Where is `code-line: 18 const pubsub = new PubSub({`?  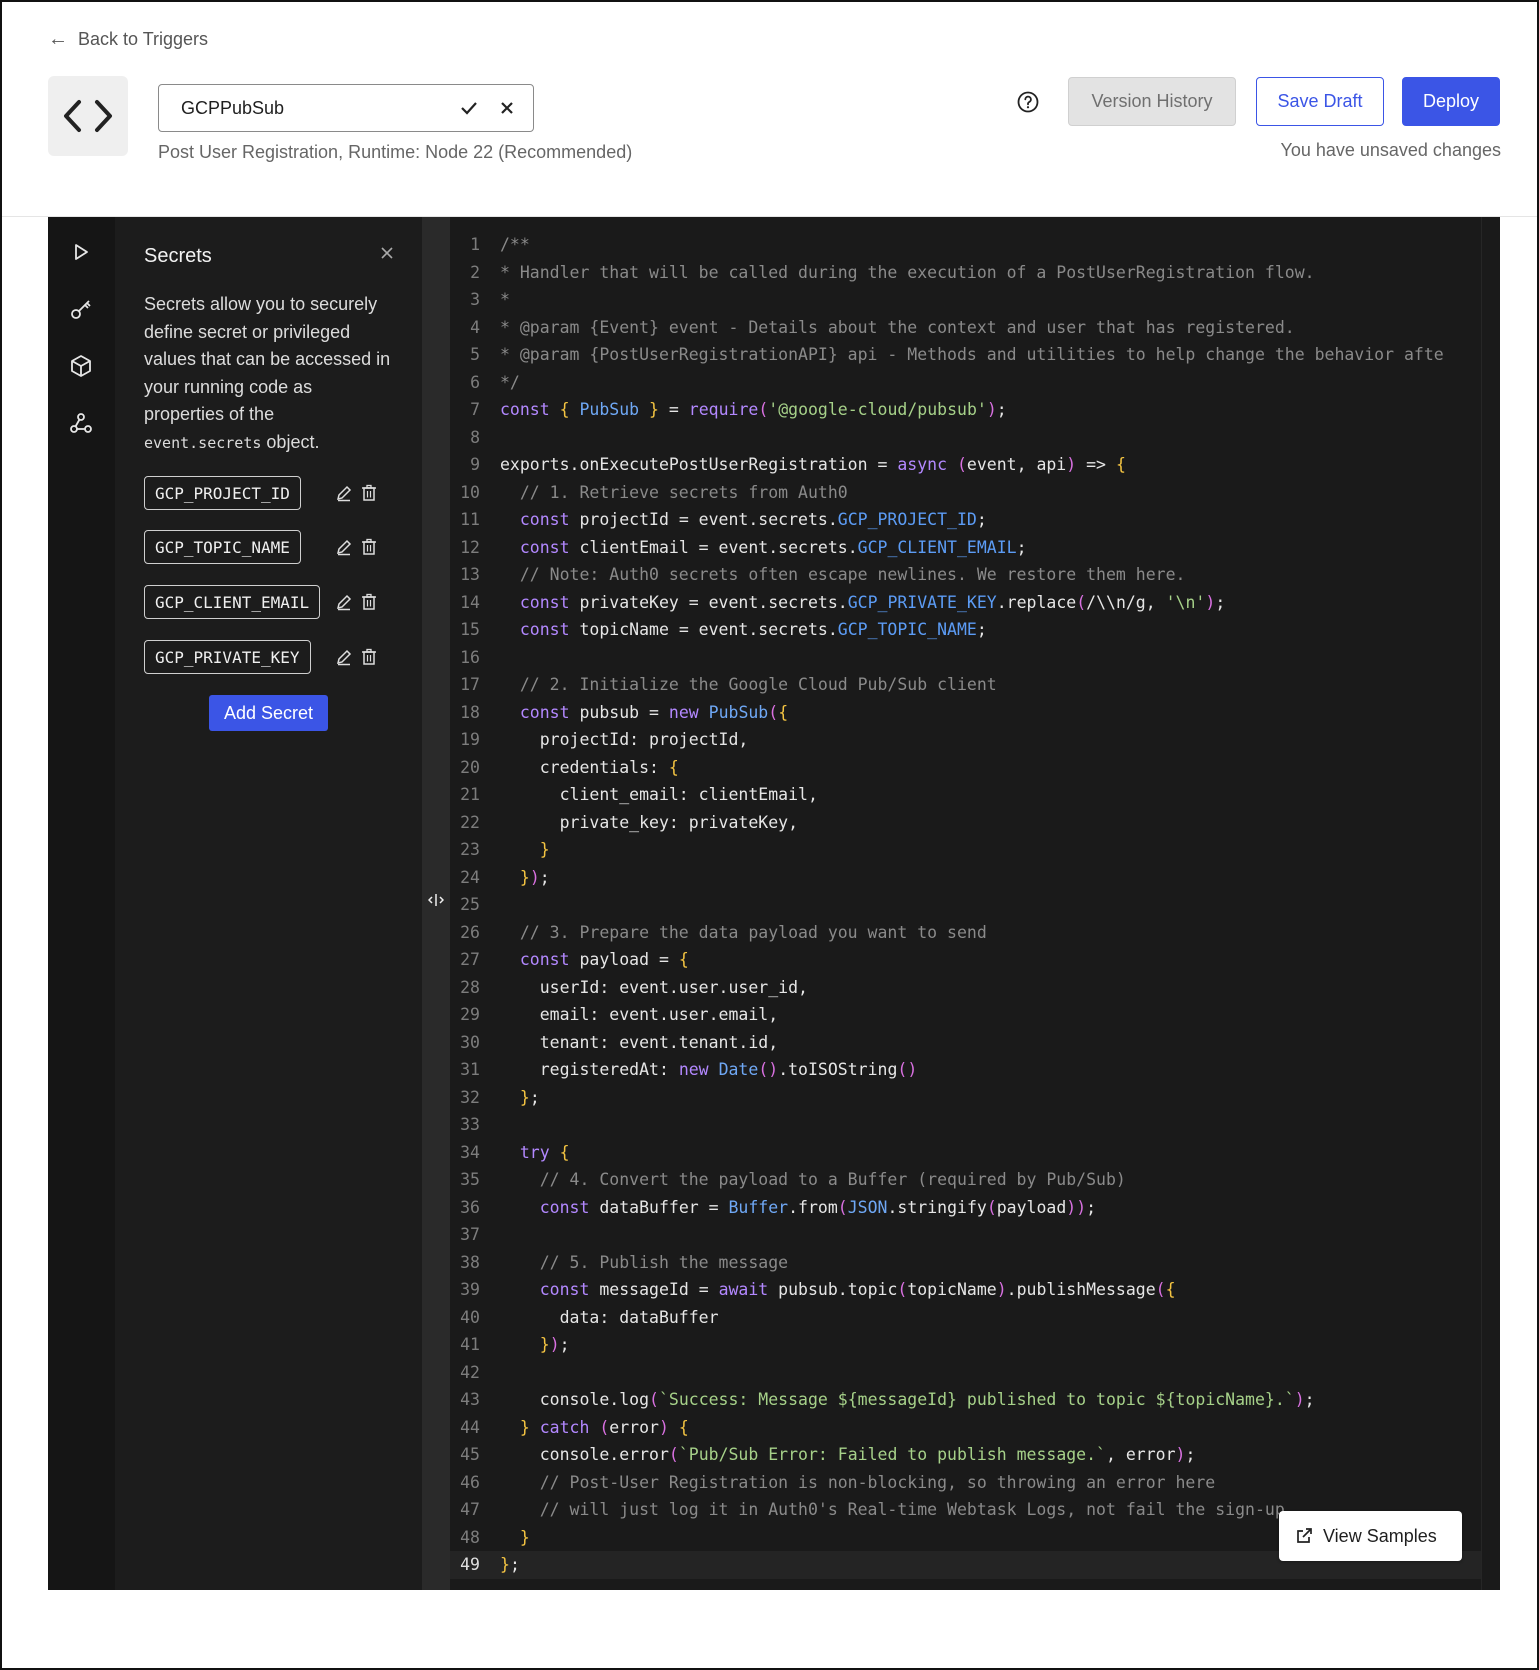
code-line: 18 const pubsub = new PubSub({ is located at coordinates (966, 713).